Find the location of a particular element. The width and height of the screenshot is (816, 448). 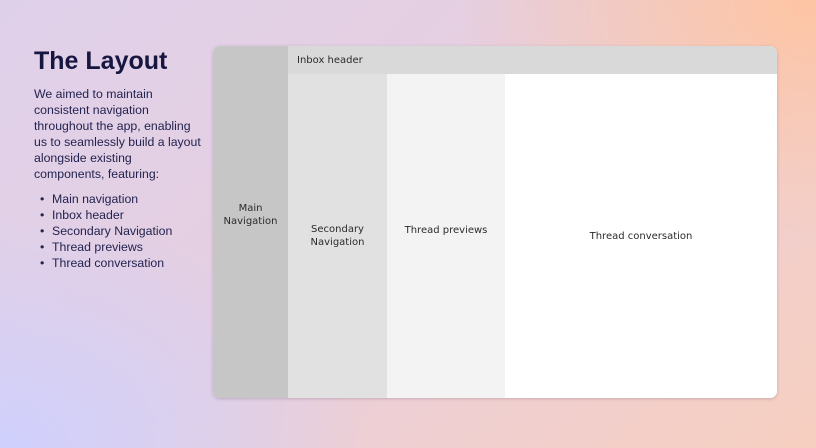

thread-conversation-label: Thread conversation is located at coordinates (641, 236).